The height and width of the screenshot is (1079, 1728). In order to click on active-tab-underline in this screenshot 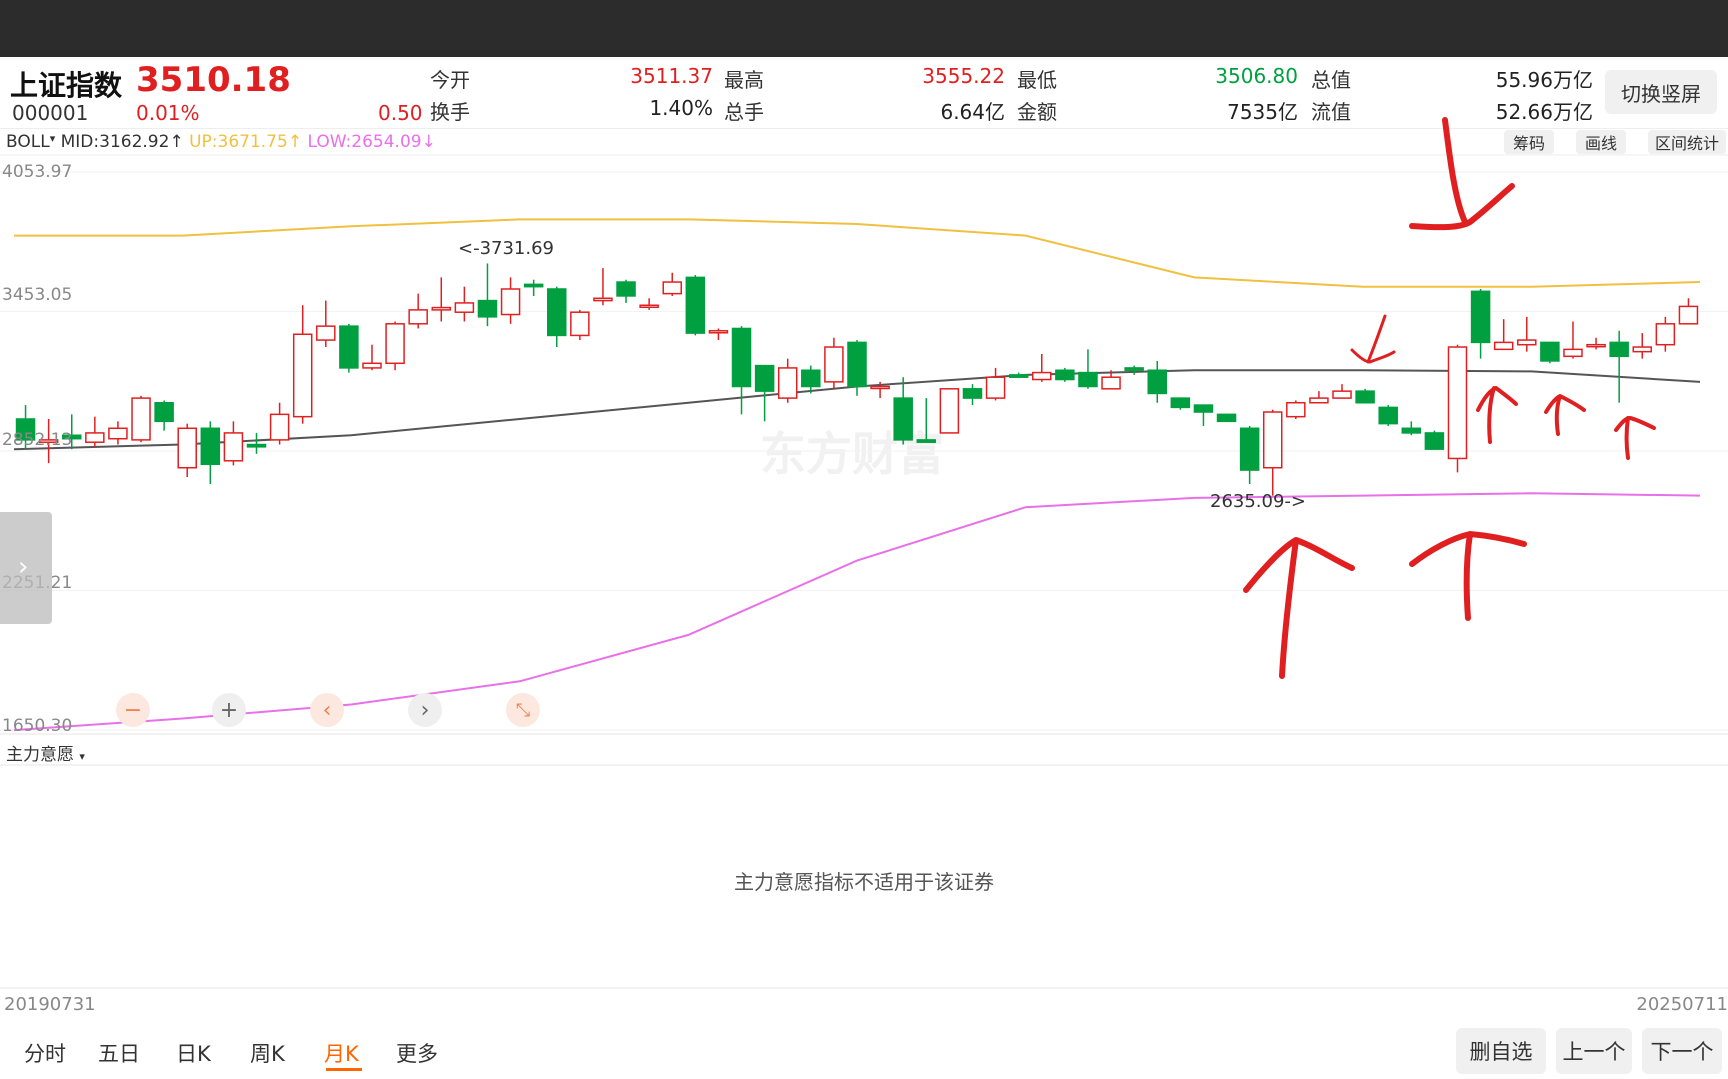, I will do `click(344, 1069)`.